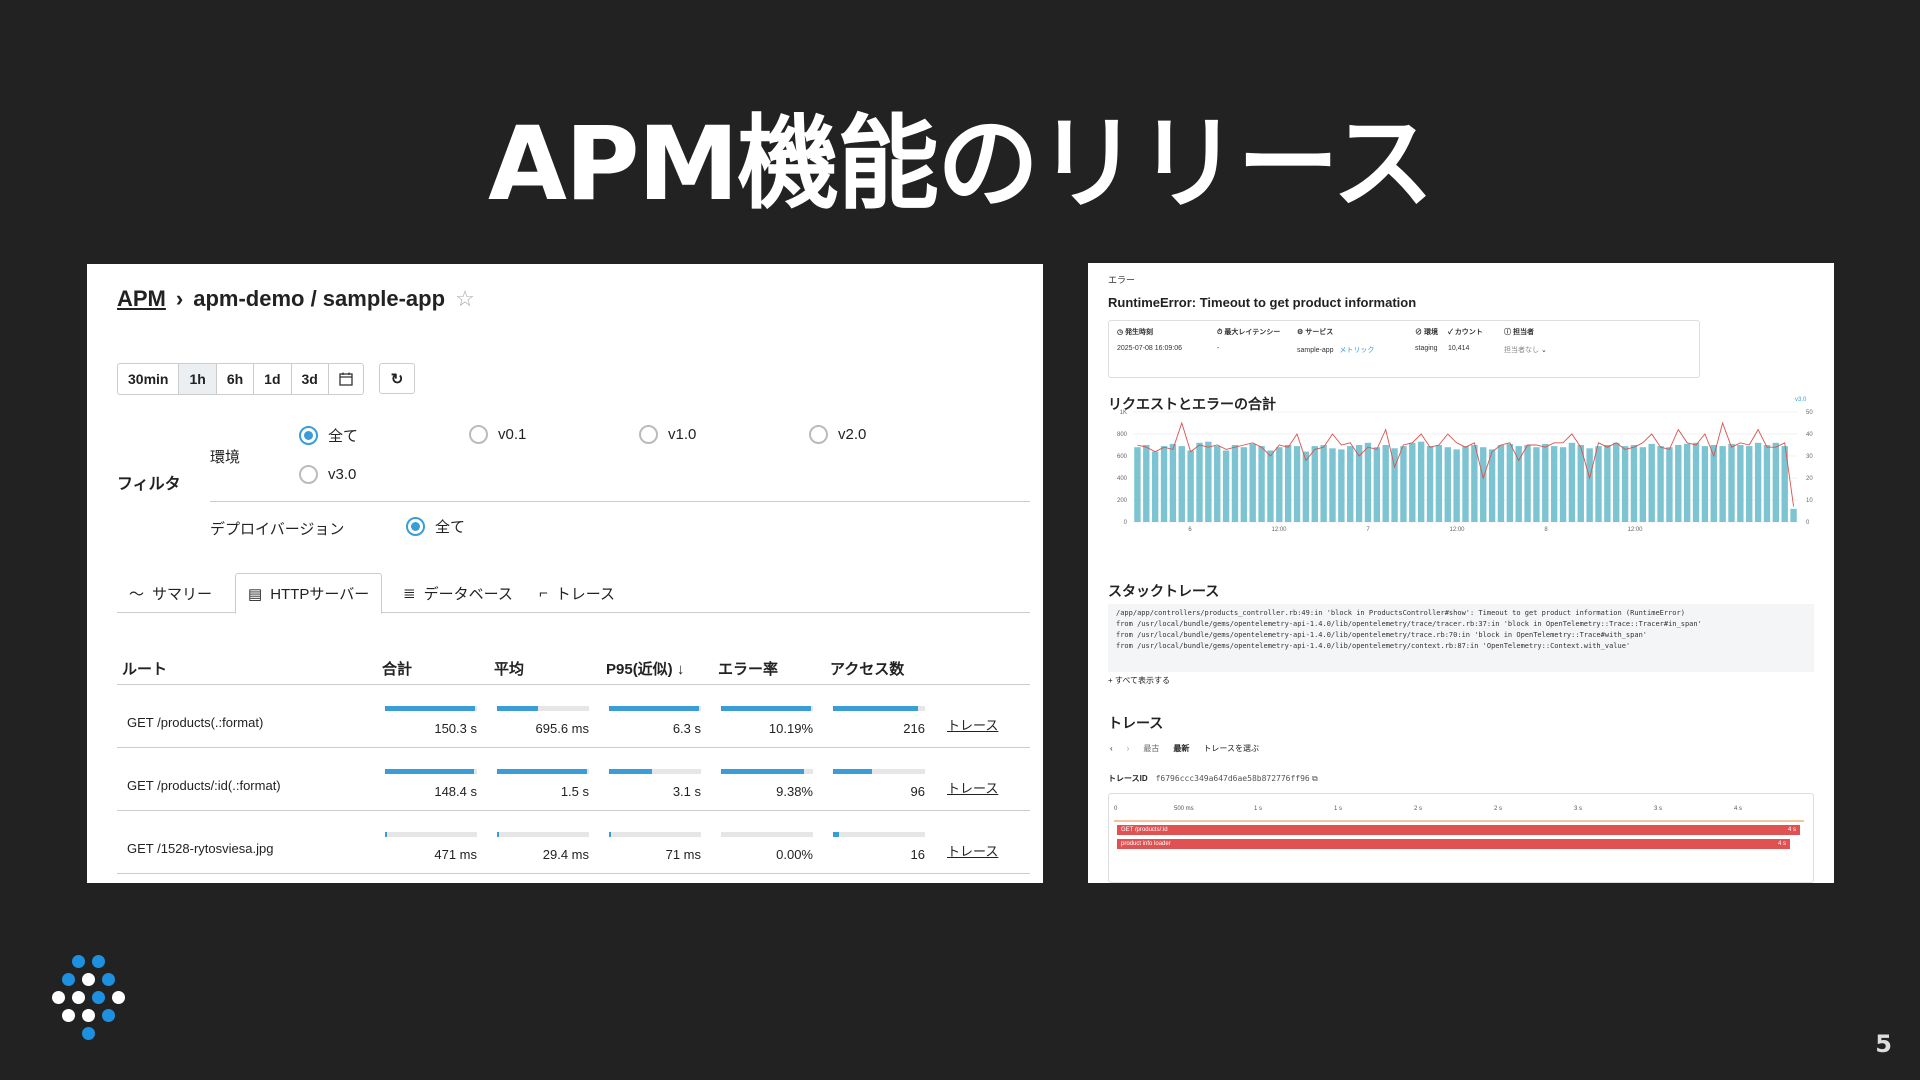 The width and height of the screenshot is (1920, 1080). I want to click on trend-icon: 〜, so click(137, 594).